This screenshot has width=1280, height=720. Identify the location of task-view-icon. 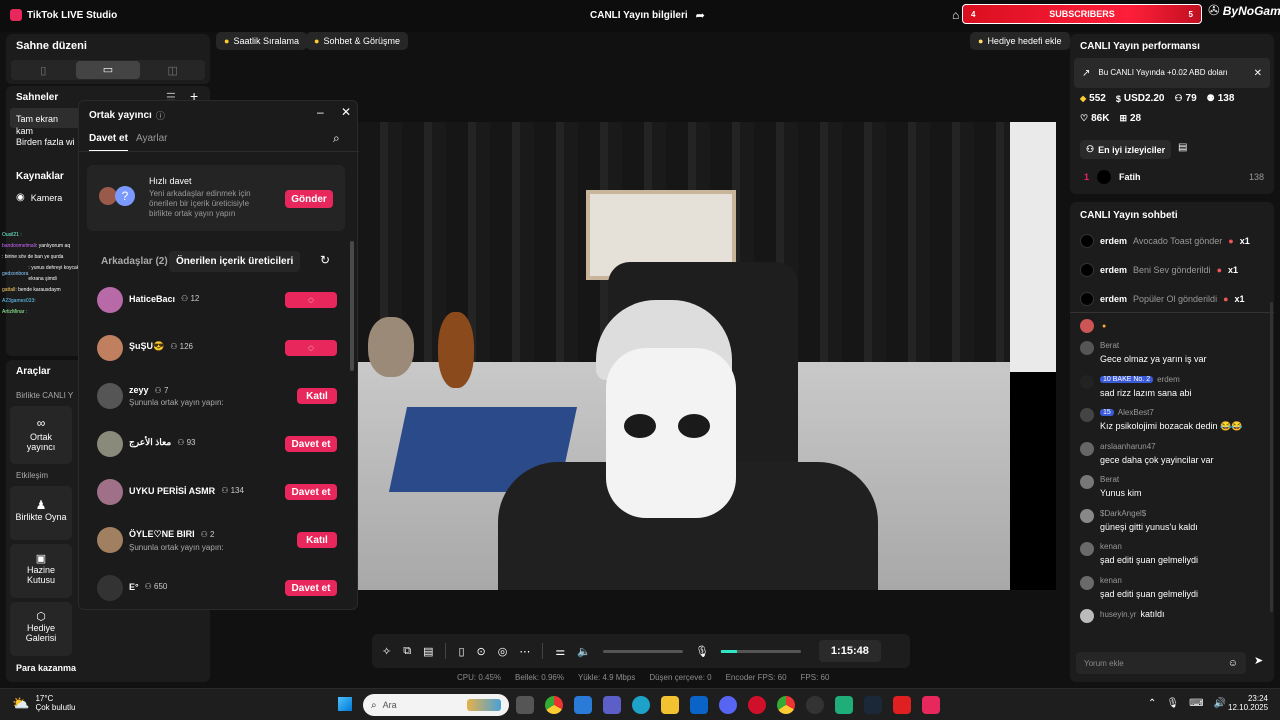
(525, 705).